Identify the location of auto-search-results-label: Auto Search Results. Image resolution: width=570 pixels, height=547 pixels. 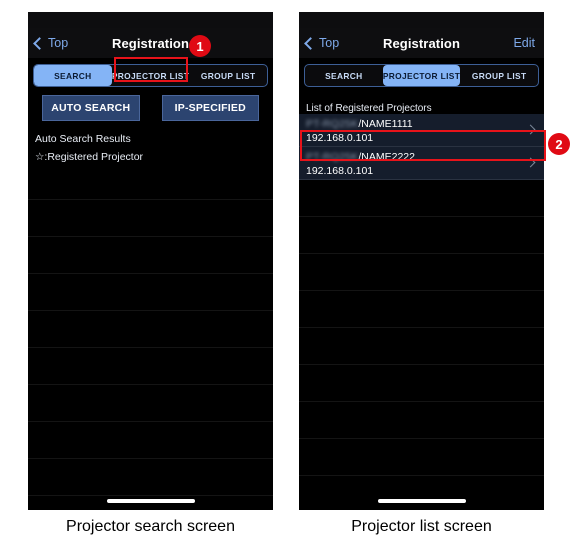
(83, 139).